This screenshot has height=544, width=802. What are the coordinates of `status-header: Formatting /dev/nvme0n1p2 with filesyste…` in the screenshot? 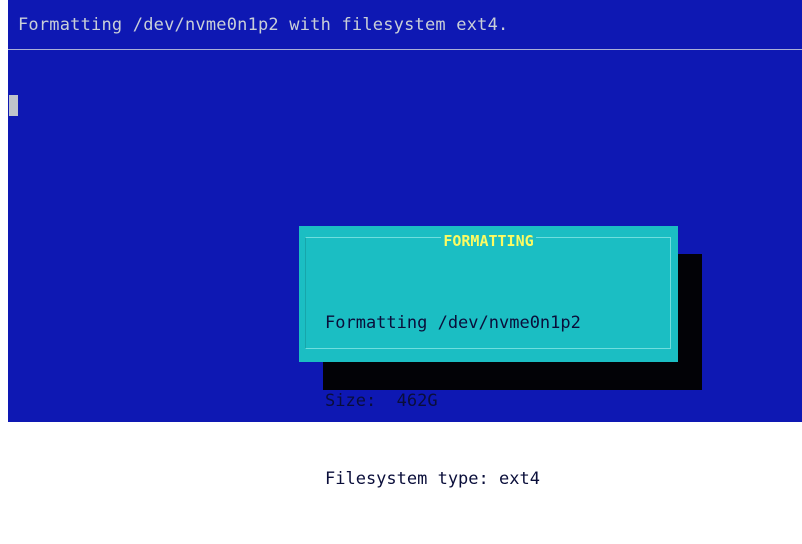 It's located at (263, 25).